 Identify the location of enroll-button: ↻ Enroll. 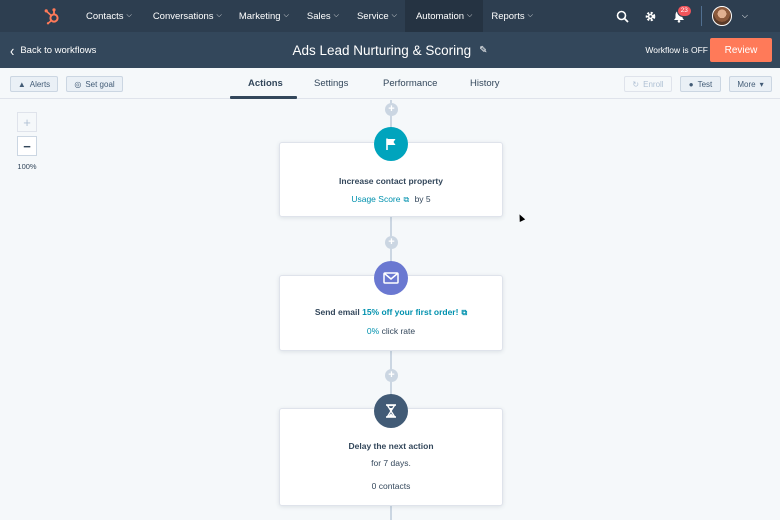
(648, 84).